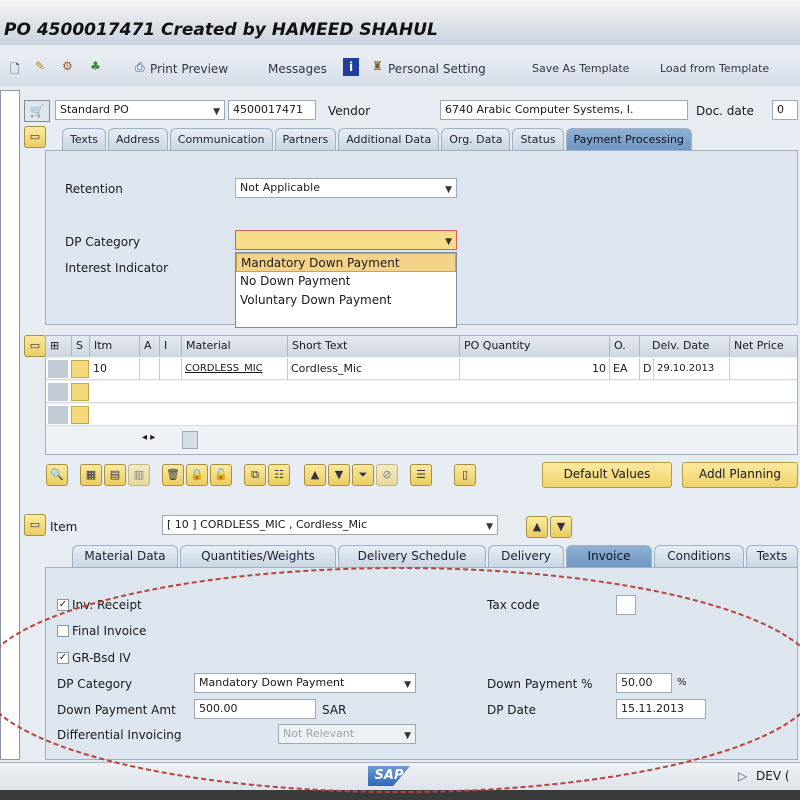 This screenshot has height=800, width=800. I want to click on new-document-icon: 🗋, so click(15, 70).